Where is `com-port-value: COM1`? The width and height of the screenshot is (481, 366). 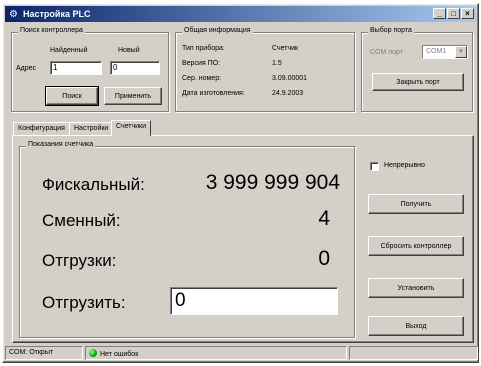 com-port-value: COM1 is located at coordinates (436, 51).